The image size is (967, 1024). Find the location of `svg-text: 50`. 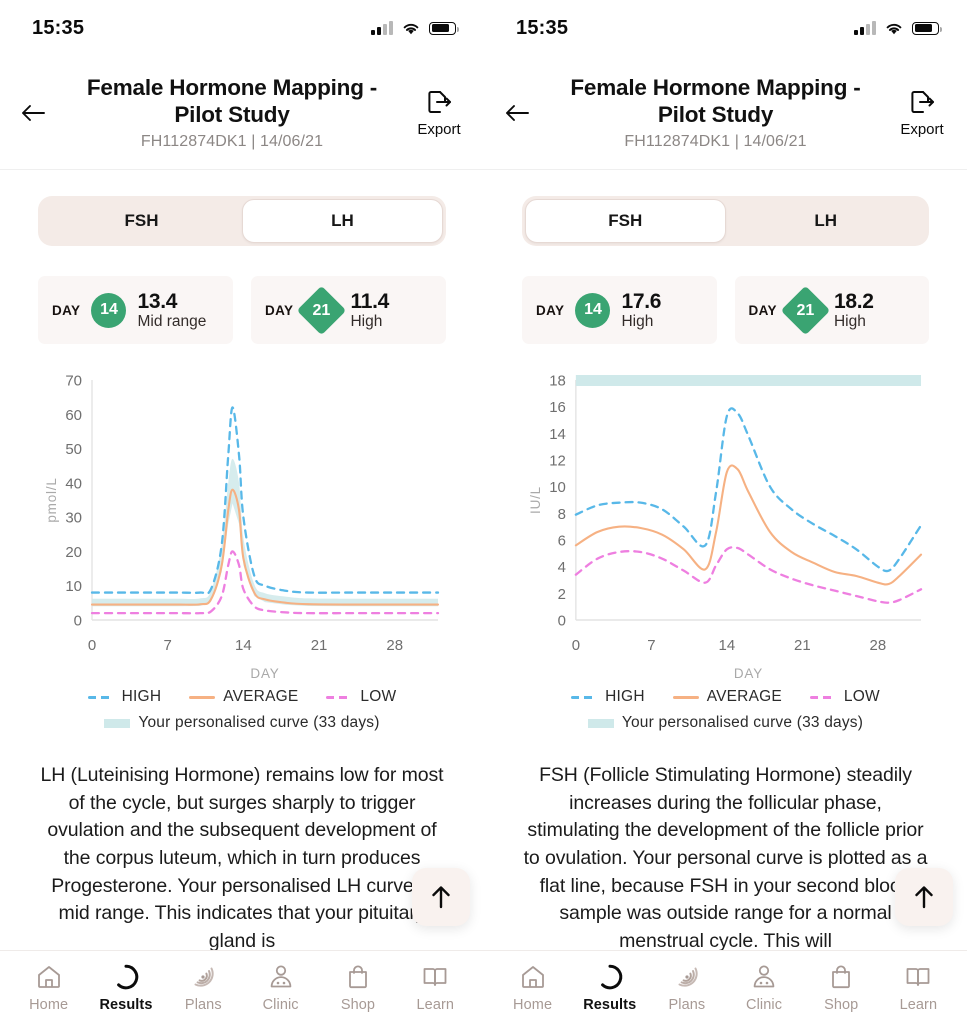

svg-text: 50 is located at coordinates (73, 449).